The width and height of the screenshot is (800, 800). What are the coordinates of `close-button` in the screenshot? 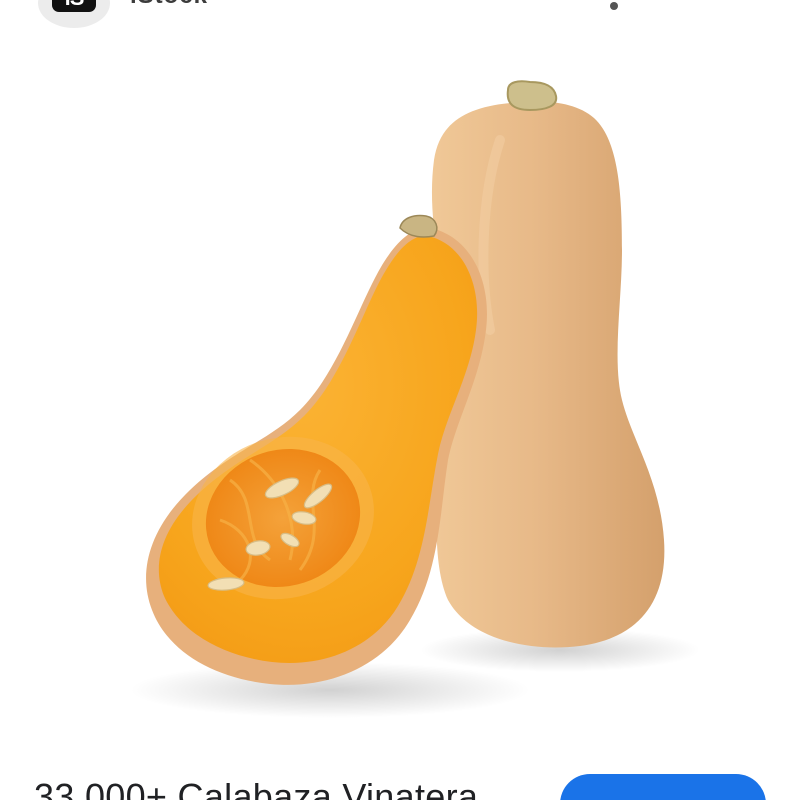 It's located at (720, 5).